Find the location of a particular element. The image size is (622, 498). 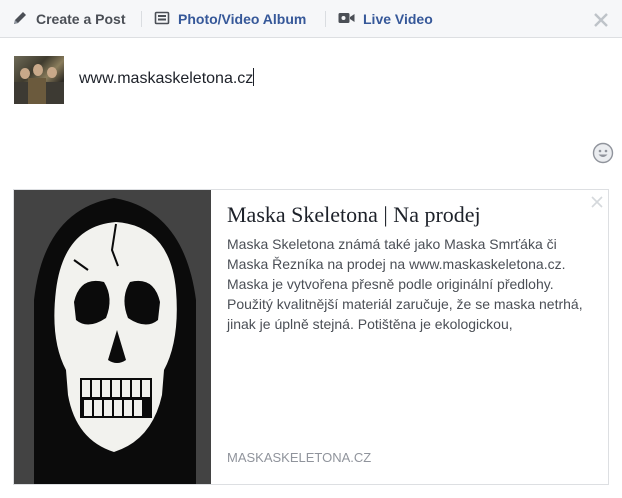

tab-live-video: Live Video is located at coordinates (385, 19).